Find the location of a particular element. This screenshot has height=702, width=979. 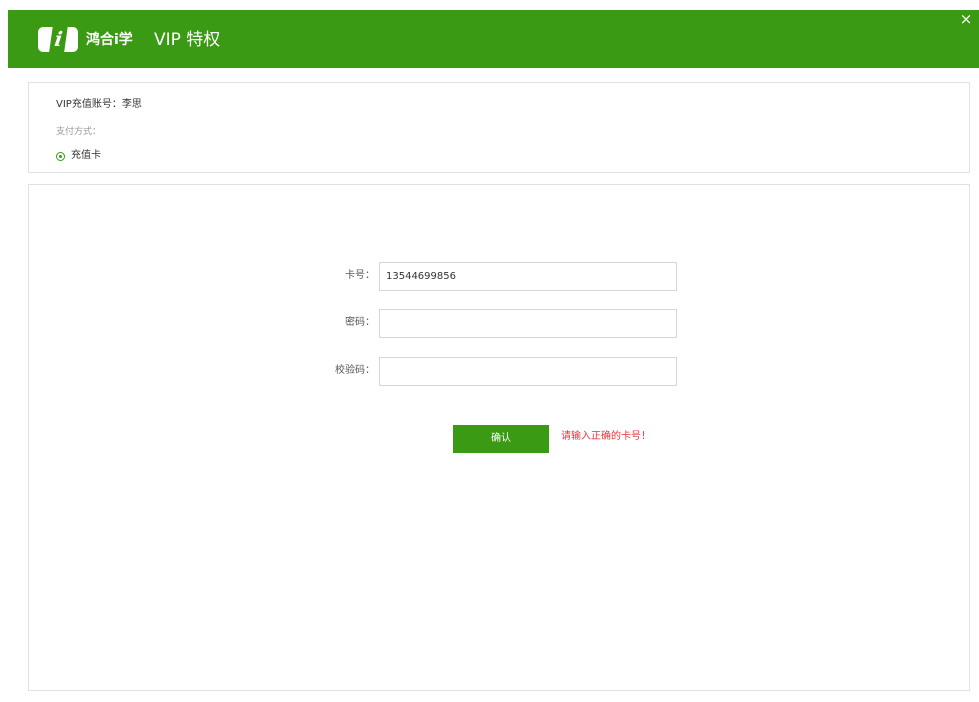

password-input is located at coordinates (528, 323).